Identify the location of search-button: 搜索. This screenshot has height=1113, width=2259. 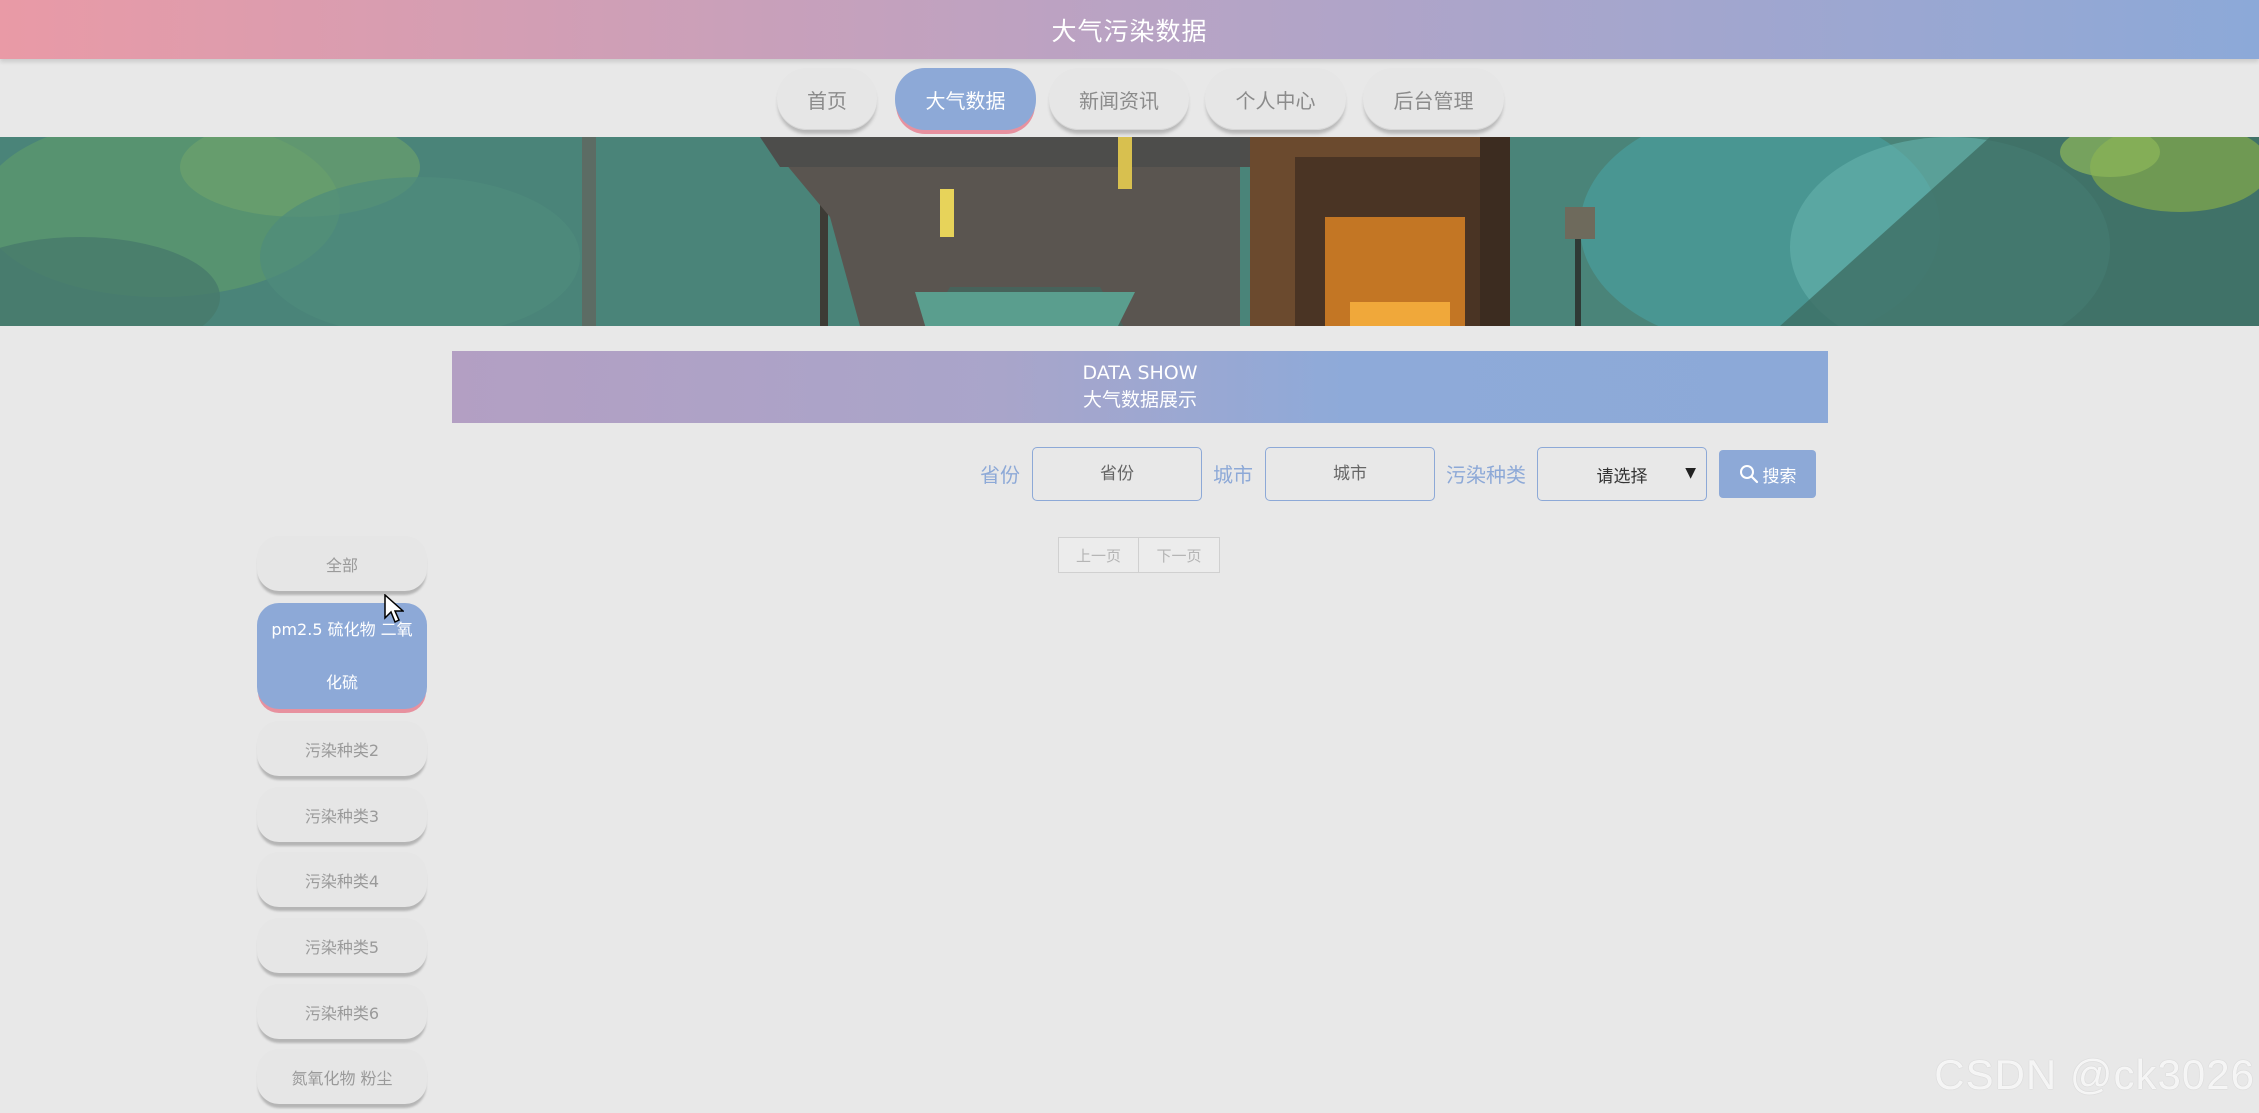
(1767, 474).